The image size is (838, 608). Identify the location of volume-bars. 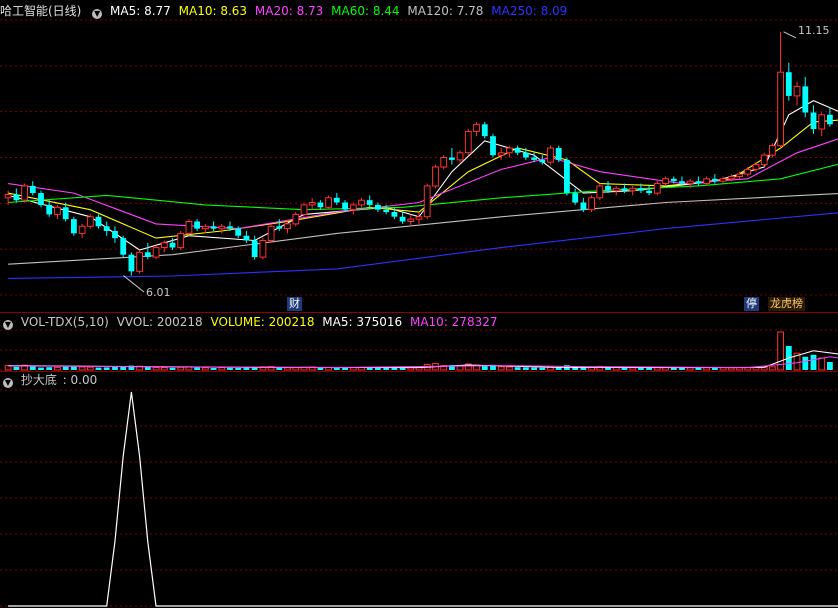
(418, 351).